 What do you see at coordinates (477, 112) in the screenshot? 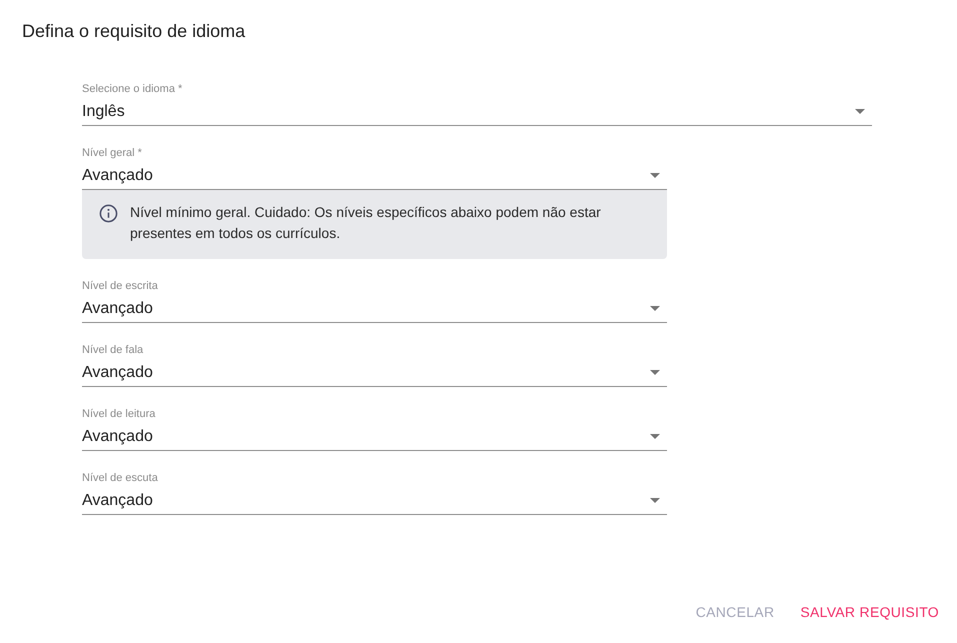
I see `select-field: Inglês` at bounding box center [477, 112].